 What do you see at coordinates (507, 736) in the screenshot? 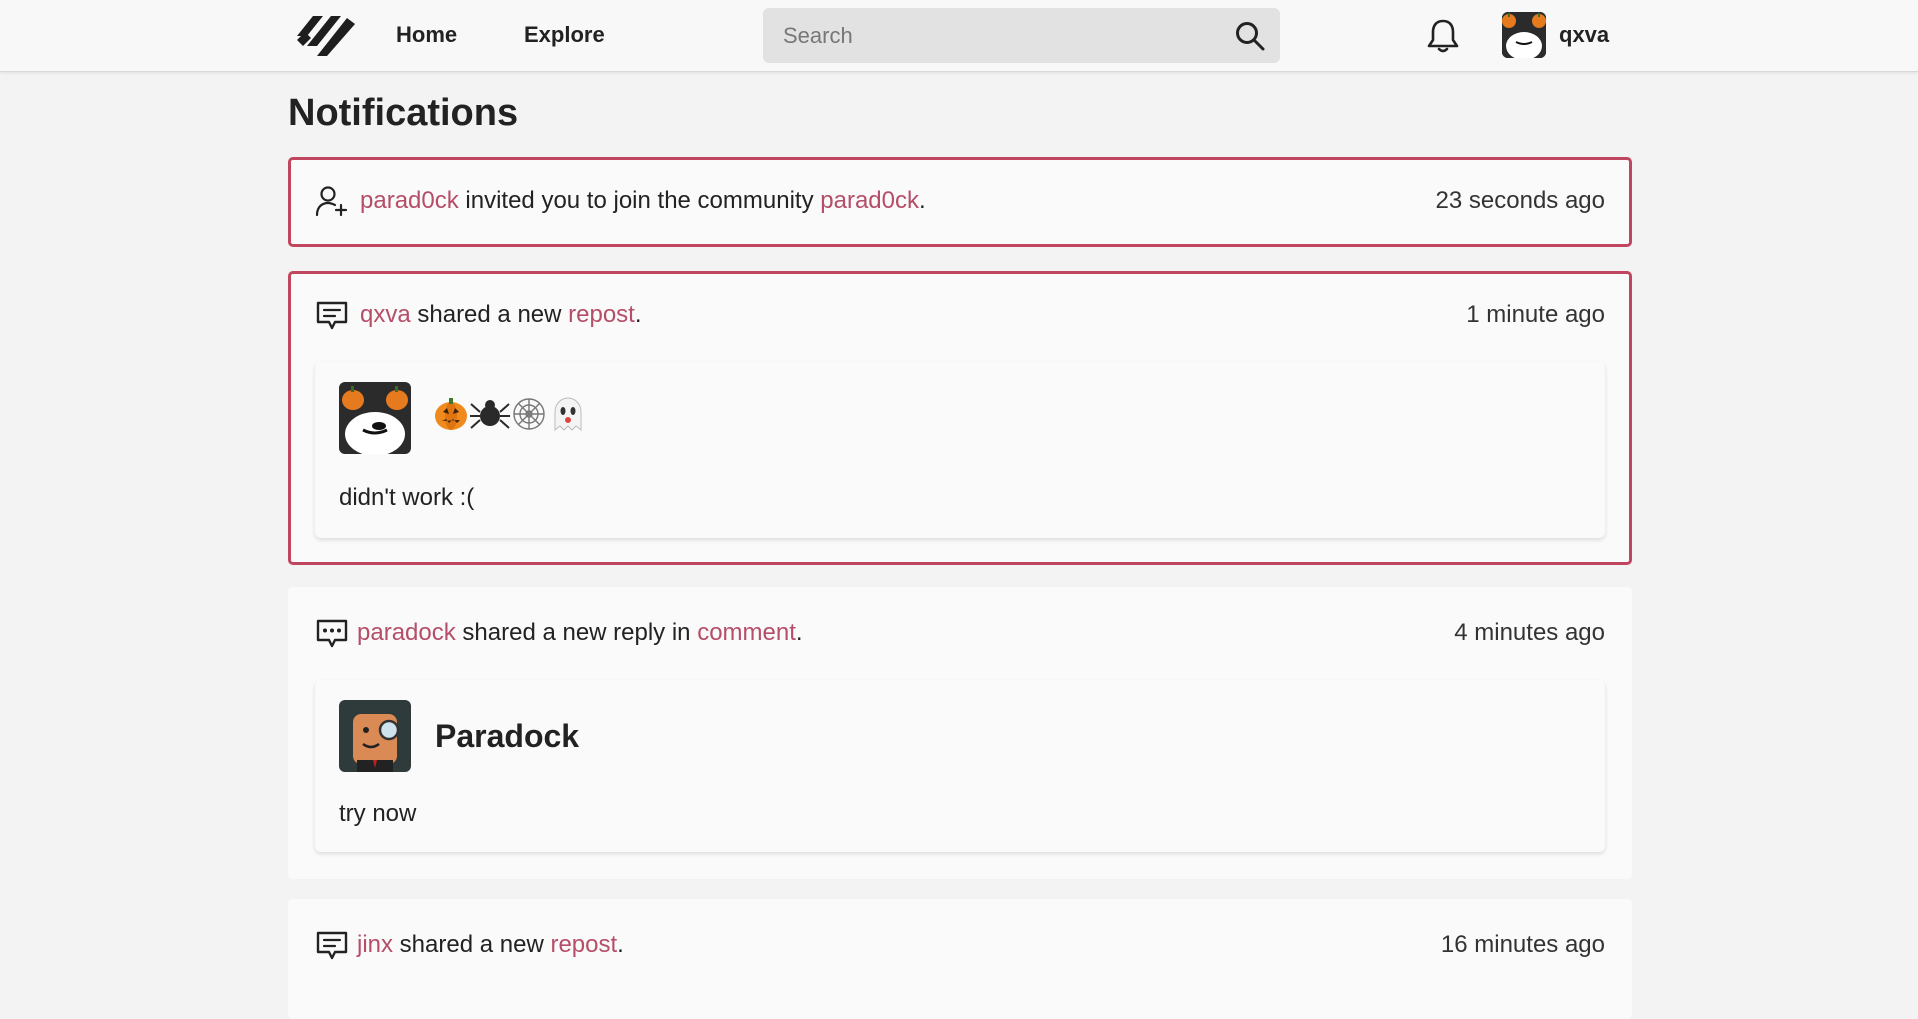
I see `post-author-name: Paradock` at bounding box center [507, 736].